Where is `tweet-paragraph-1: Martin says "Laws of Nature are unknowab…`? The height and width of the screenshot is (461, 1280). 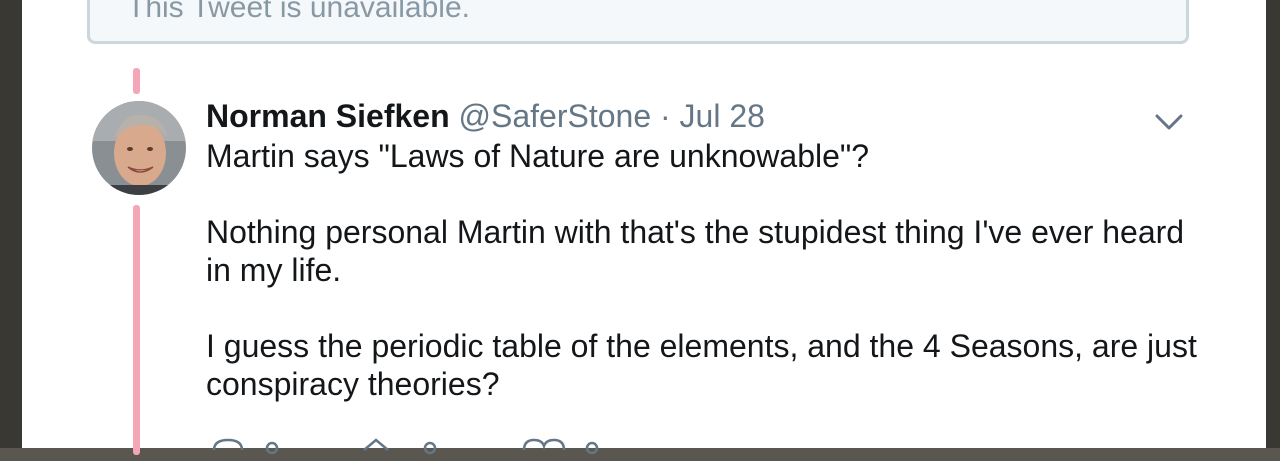
tweet-paragraph-1: Martin says "Laws of Nature are unknowab… is located at coordinates (538, 156).